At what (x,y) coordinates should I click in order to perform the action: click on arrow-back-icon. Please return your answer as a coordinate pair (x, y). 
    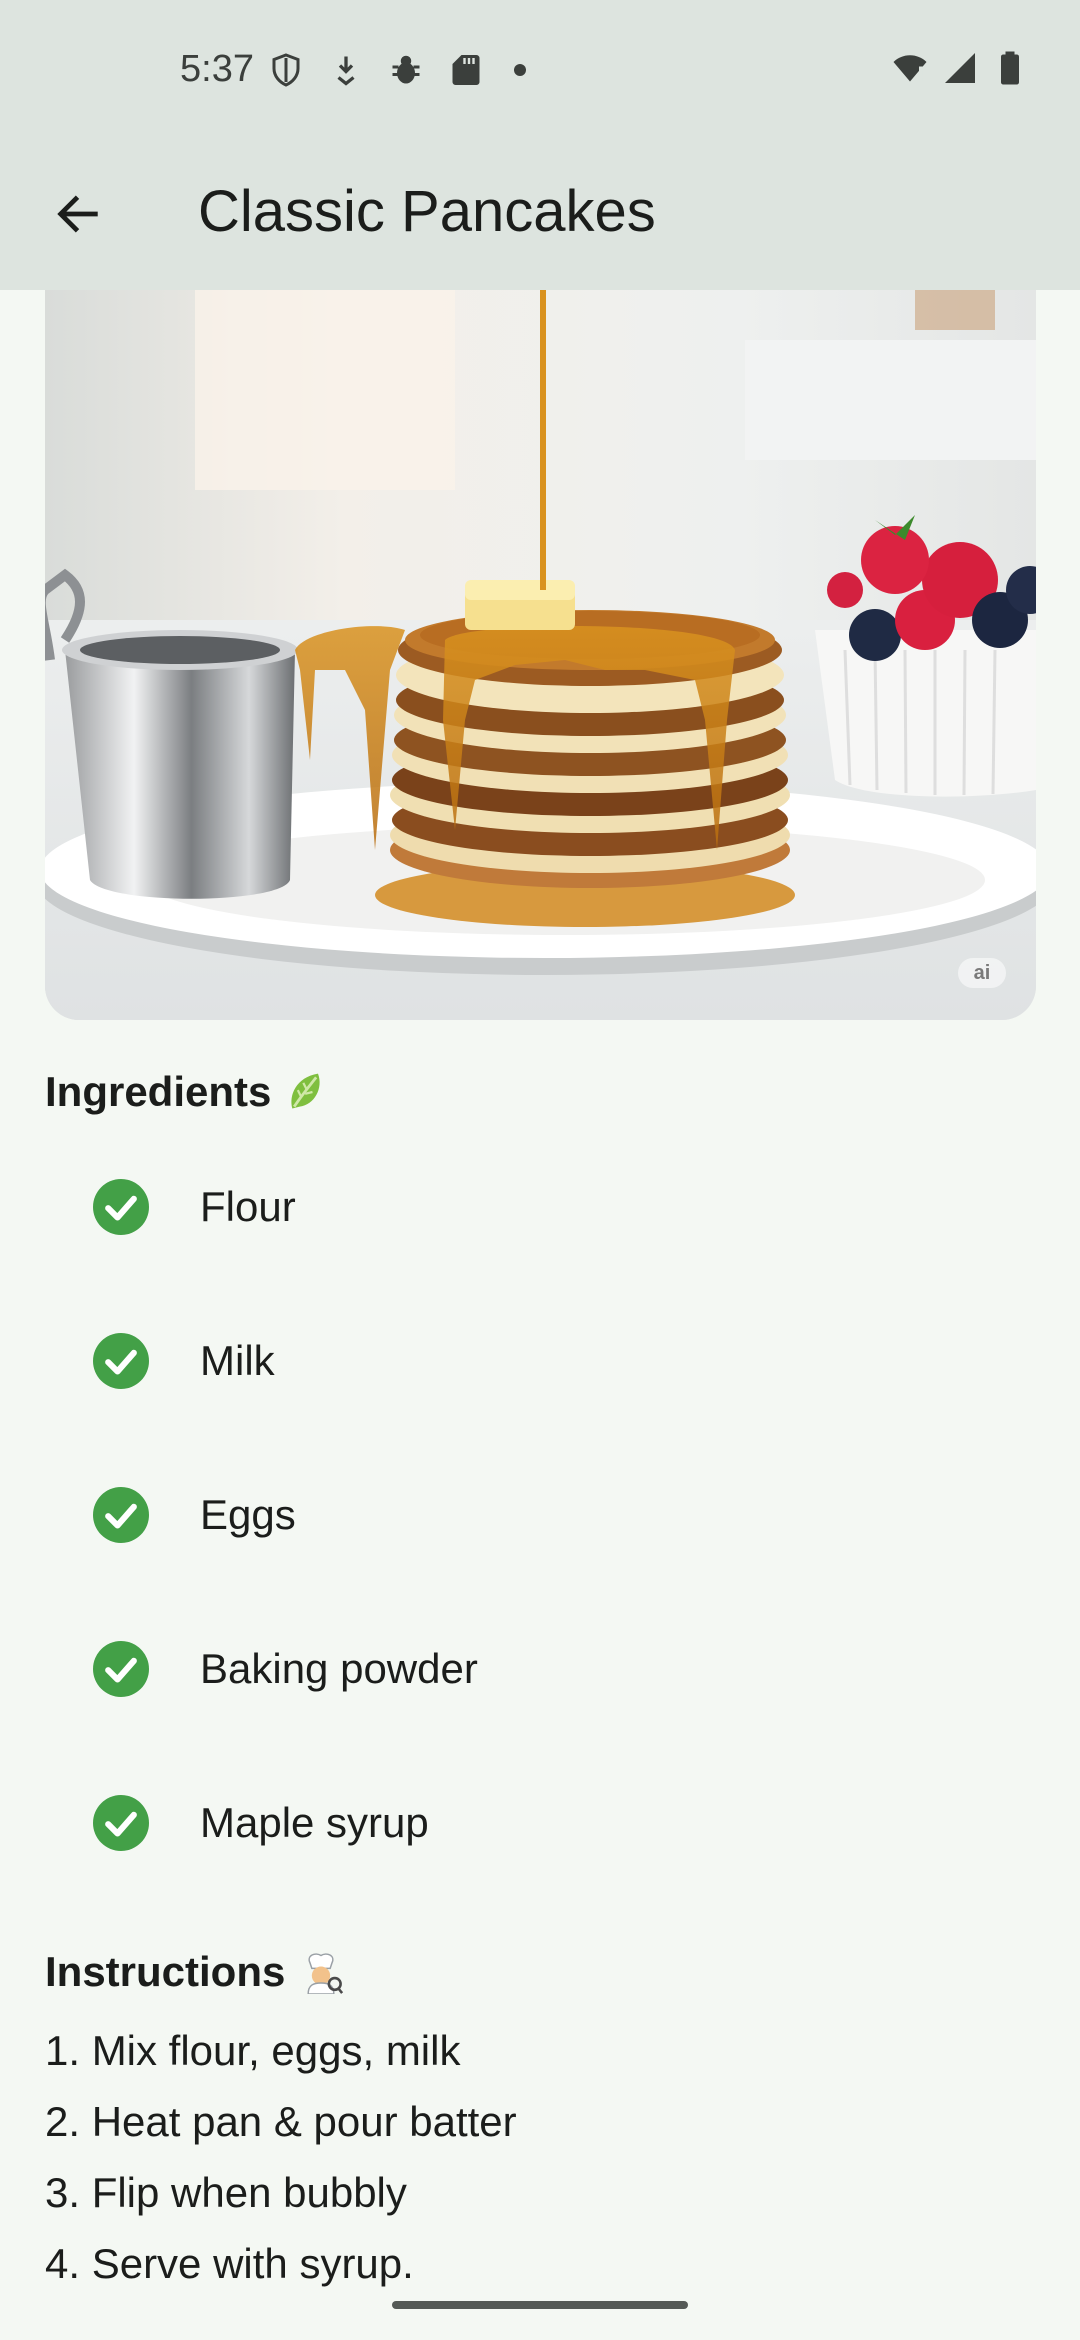
    Looking at the image, I should click on (77, 214).